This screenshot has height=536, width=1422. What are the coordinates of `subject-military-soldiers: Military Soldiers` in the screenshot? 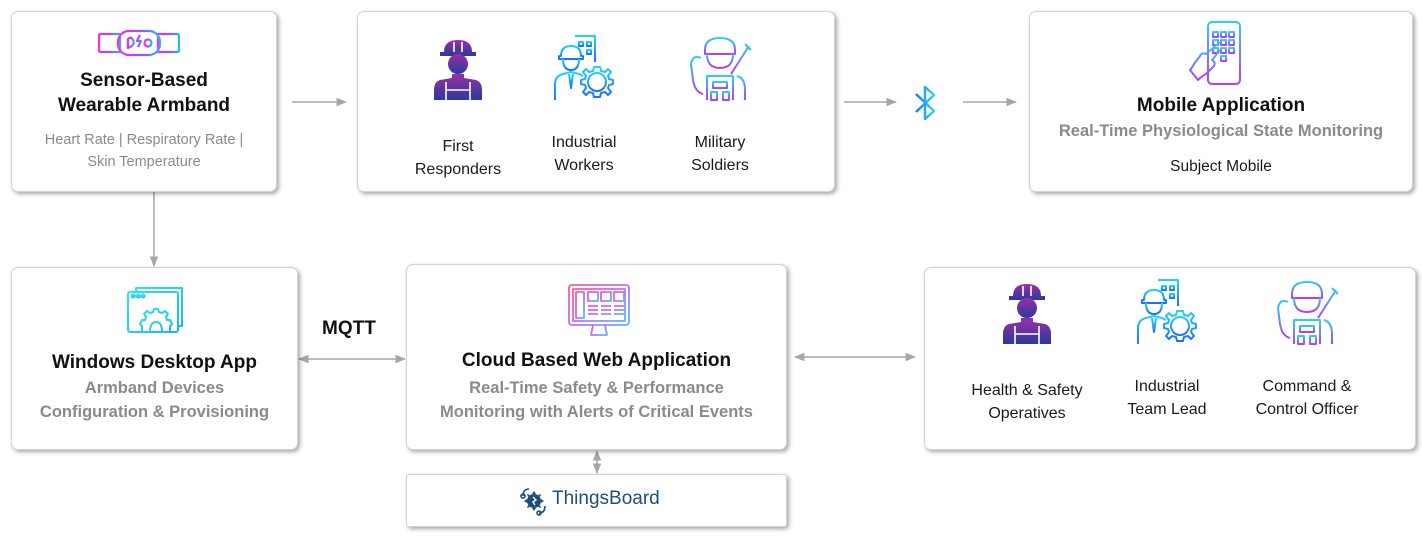 It's located at (720, 105).